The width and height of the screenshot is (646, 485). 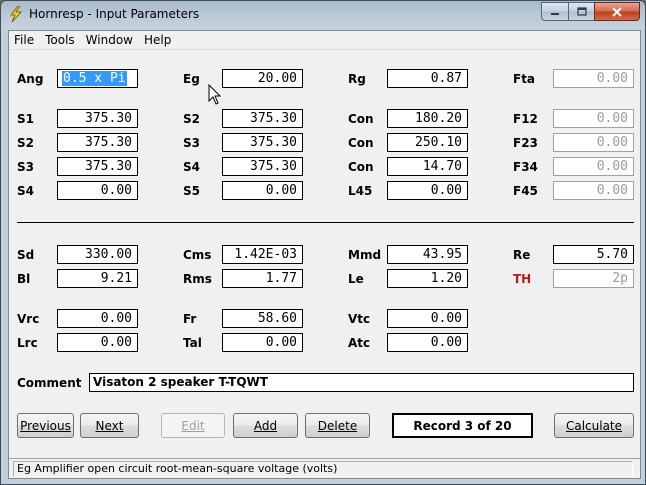 What do you see at coordinates (359, 343) in the screenshot?
I see `atc-label: Atc` at bounding box center [359, 343].